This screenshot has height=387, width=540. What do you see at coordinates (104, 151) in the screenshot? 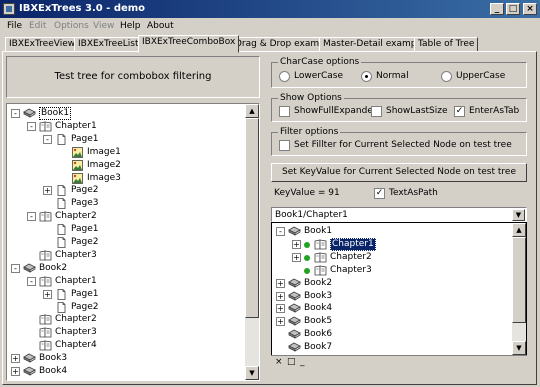
I see `tree-node-label: Image1` at bounding box center [104, 151].